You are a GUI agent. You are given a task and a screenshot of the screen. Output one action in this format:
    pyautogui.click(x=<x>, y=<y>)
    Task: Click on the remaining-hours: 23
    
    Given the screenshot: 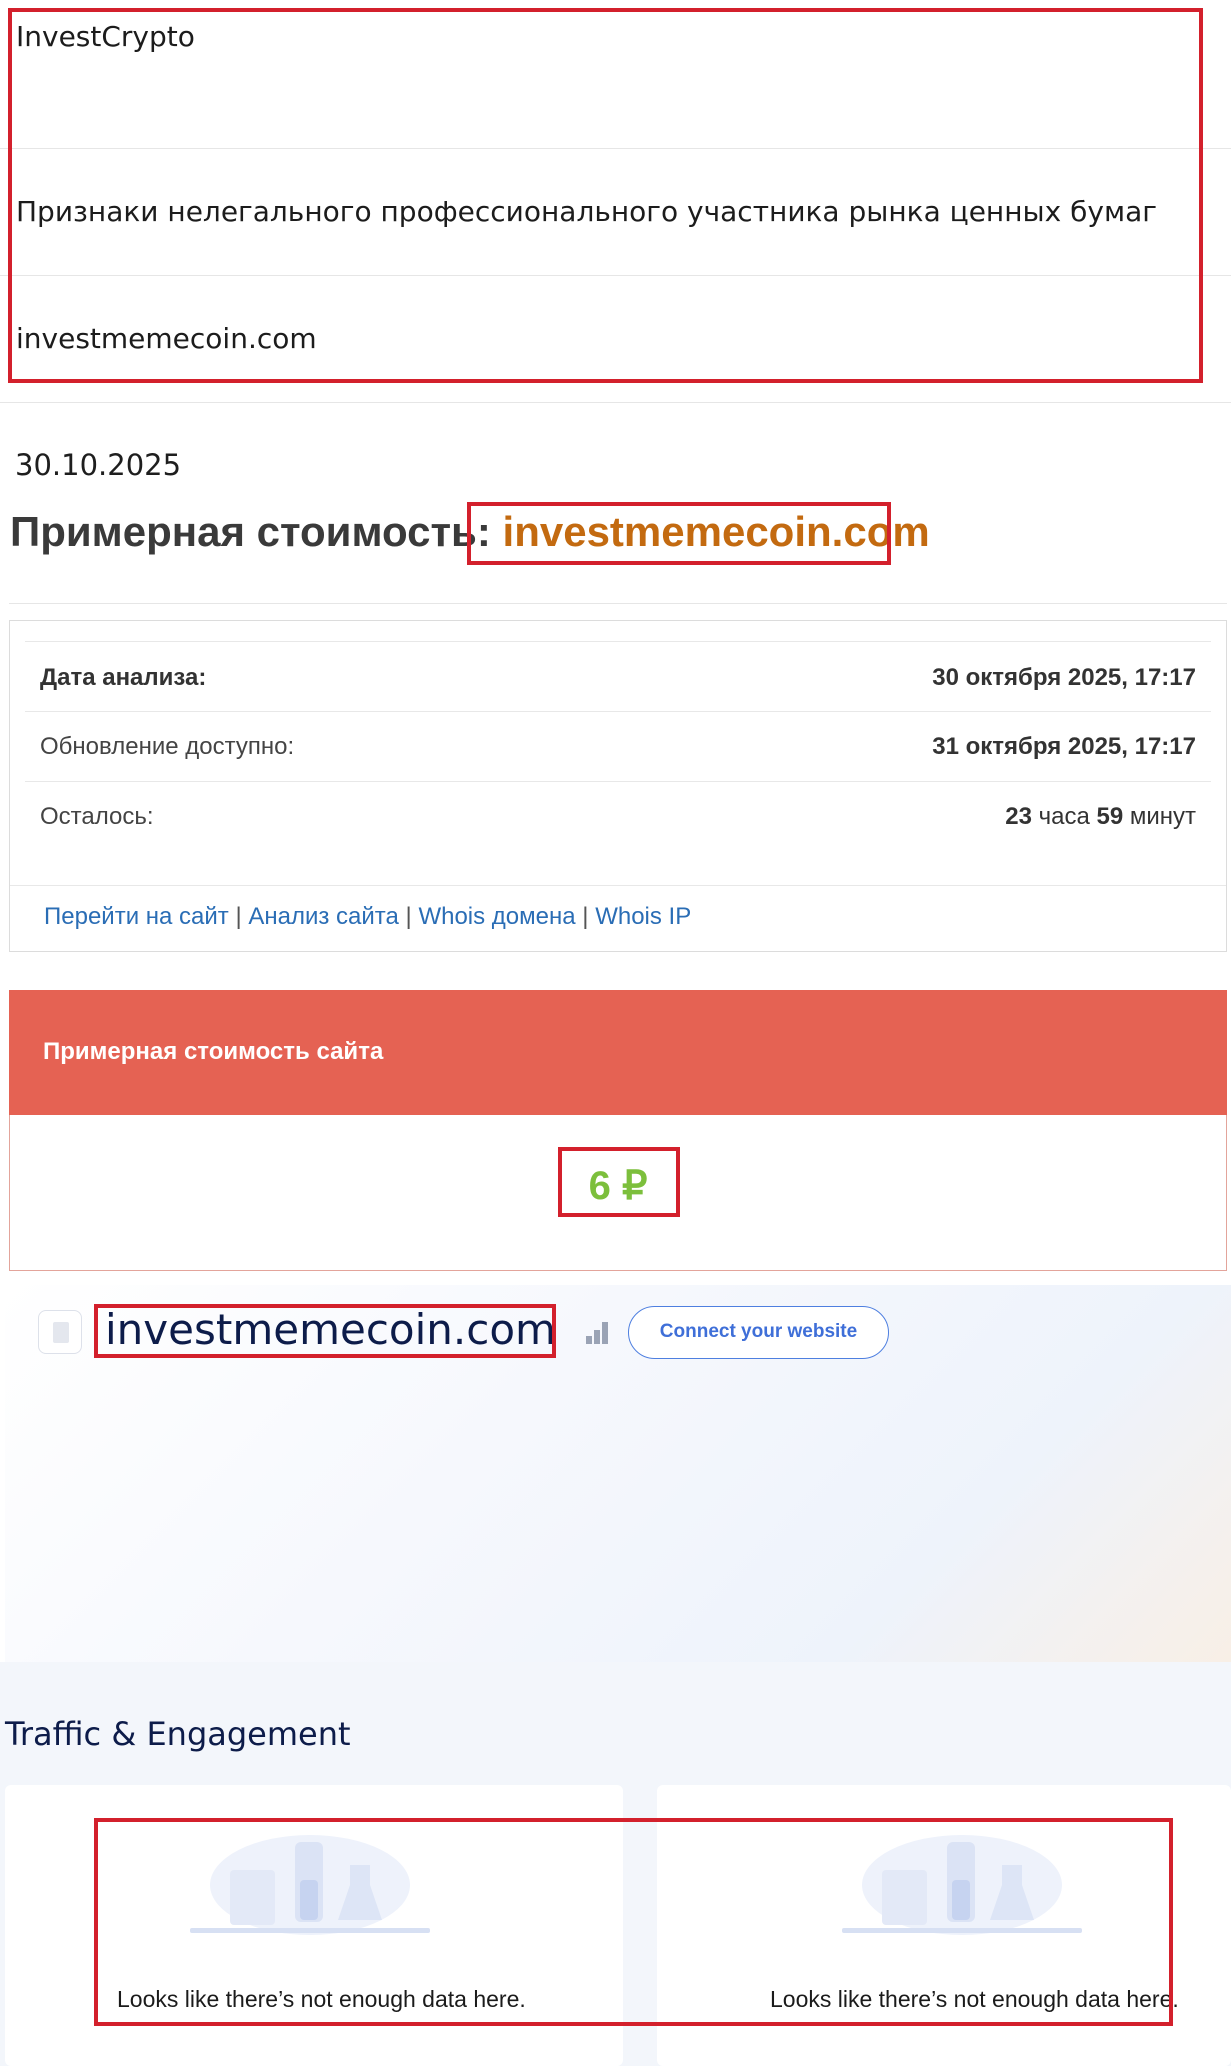 What is the action you would take?
    pyautogui.click(x=1018, y=816)
    